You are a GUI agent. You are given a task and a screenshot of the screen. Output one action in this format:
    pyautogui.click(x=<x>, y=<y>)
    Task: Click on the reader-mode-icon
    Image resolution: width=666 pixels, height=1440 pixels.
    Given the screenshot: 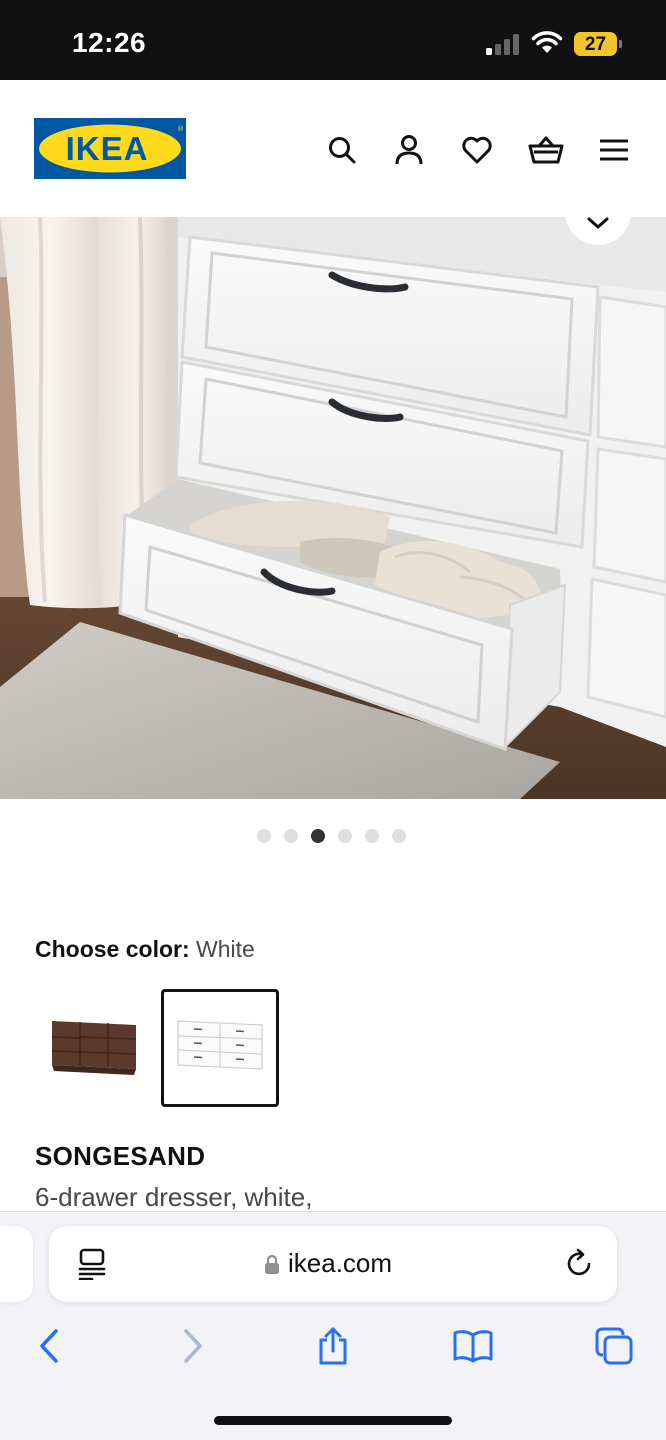 What is the action you would take?
    pyautogui.click(x=92, y=1264)
    